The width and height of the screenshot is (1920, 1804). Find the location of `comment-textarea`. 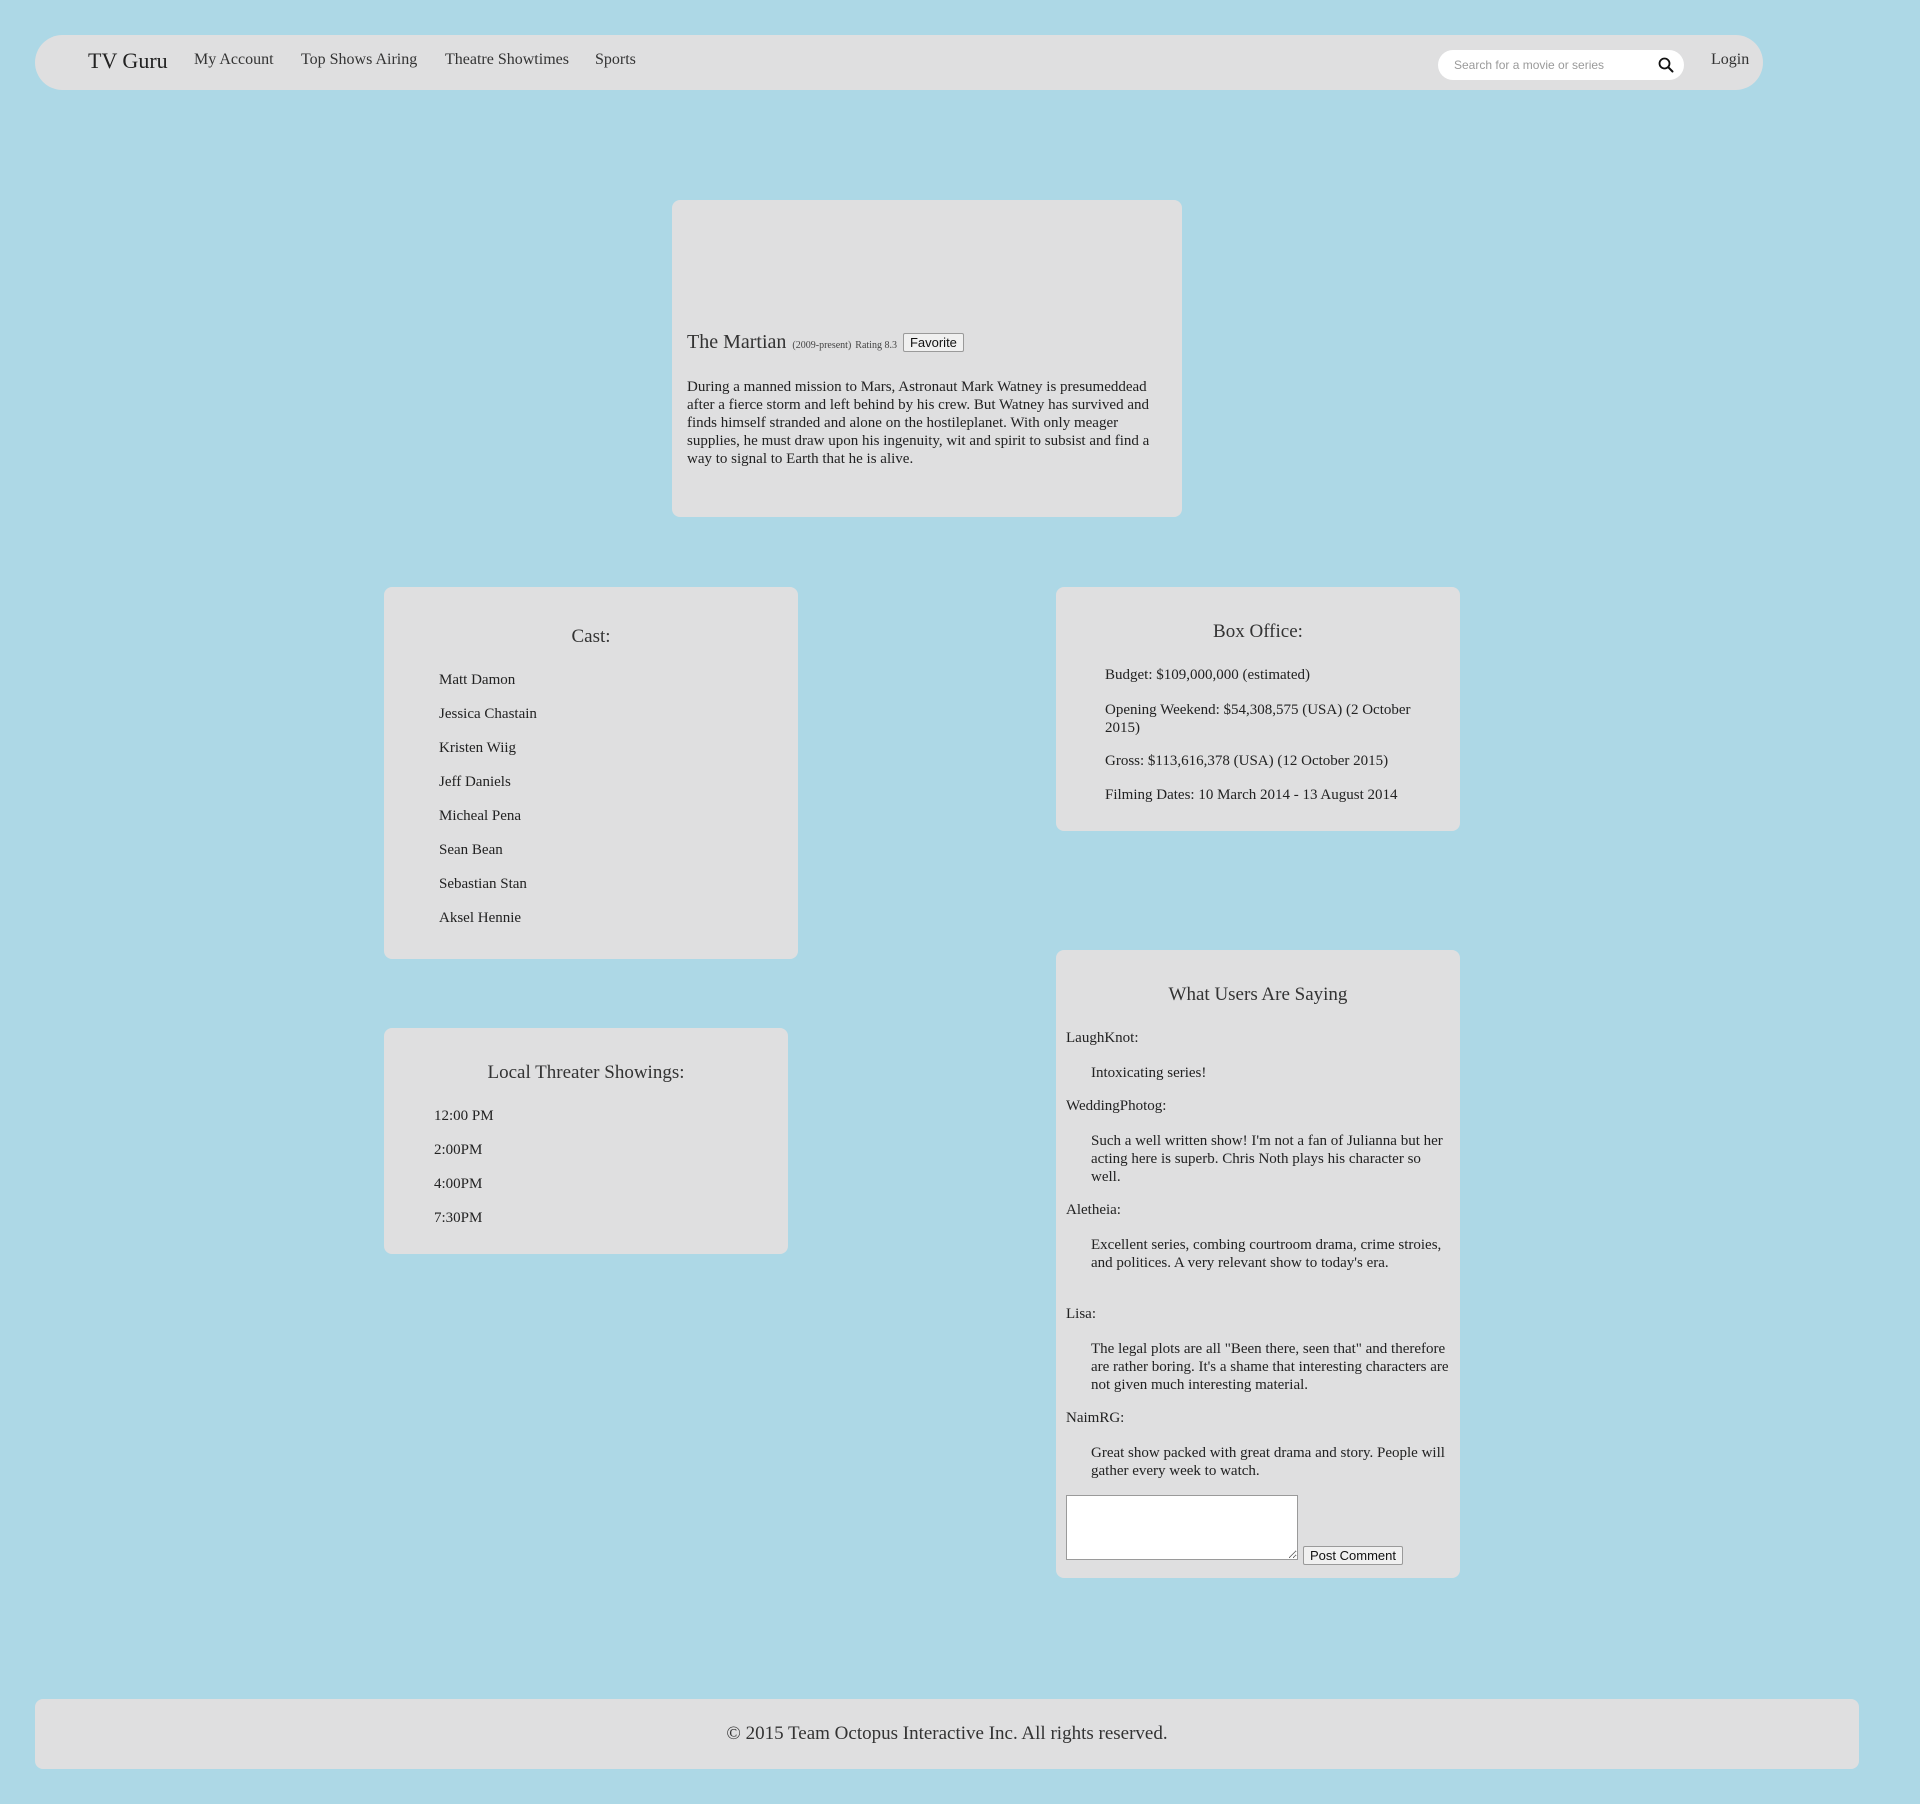

comment-textarea is located at coordinates (1182, 1527).